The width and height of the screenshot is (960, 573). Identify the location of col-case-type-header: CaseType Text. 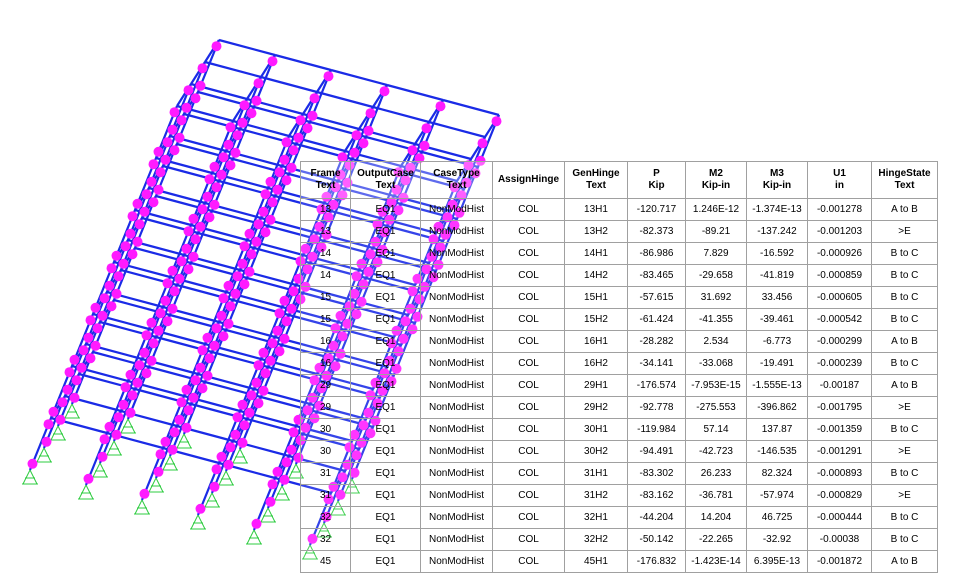
(456, 180).